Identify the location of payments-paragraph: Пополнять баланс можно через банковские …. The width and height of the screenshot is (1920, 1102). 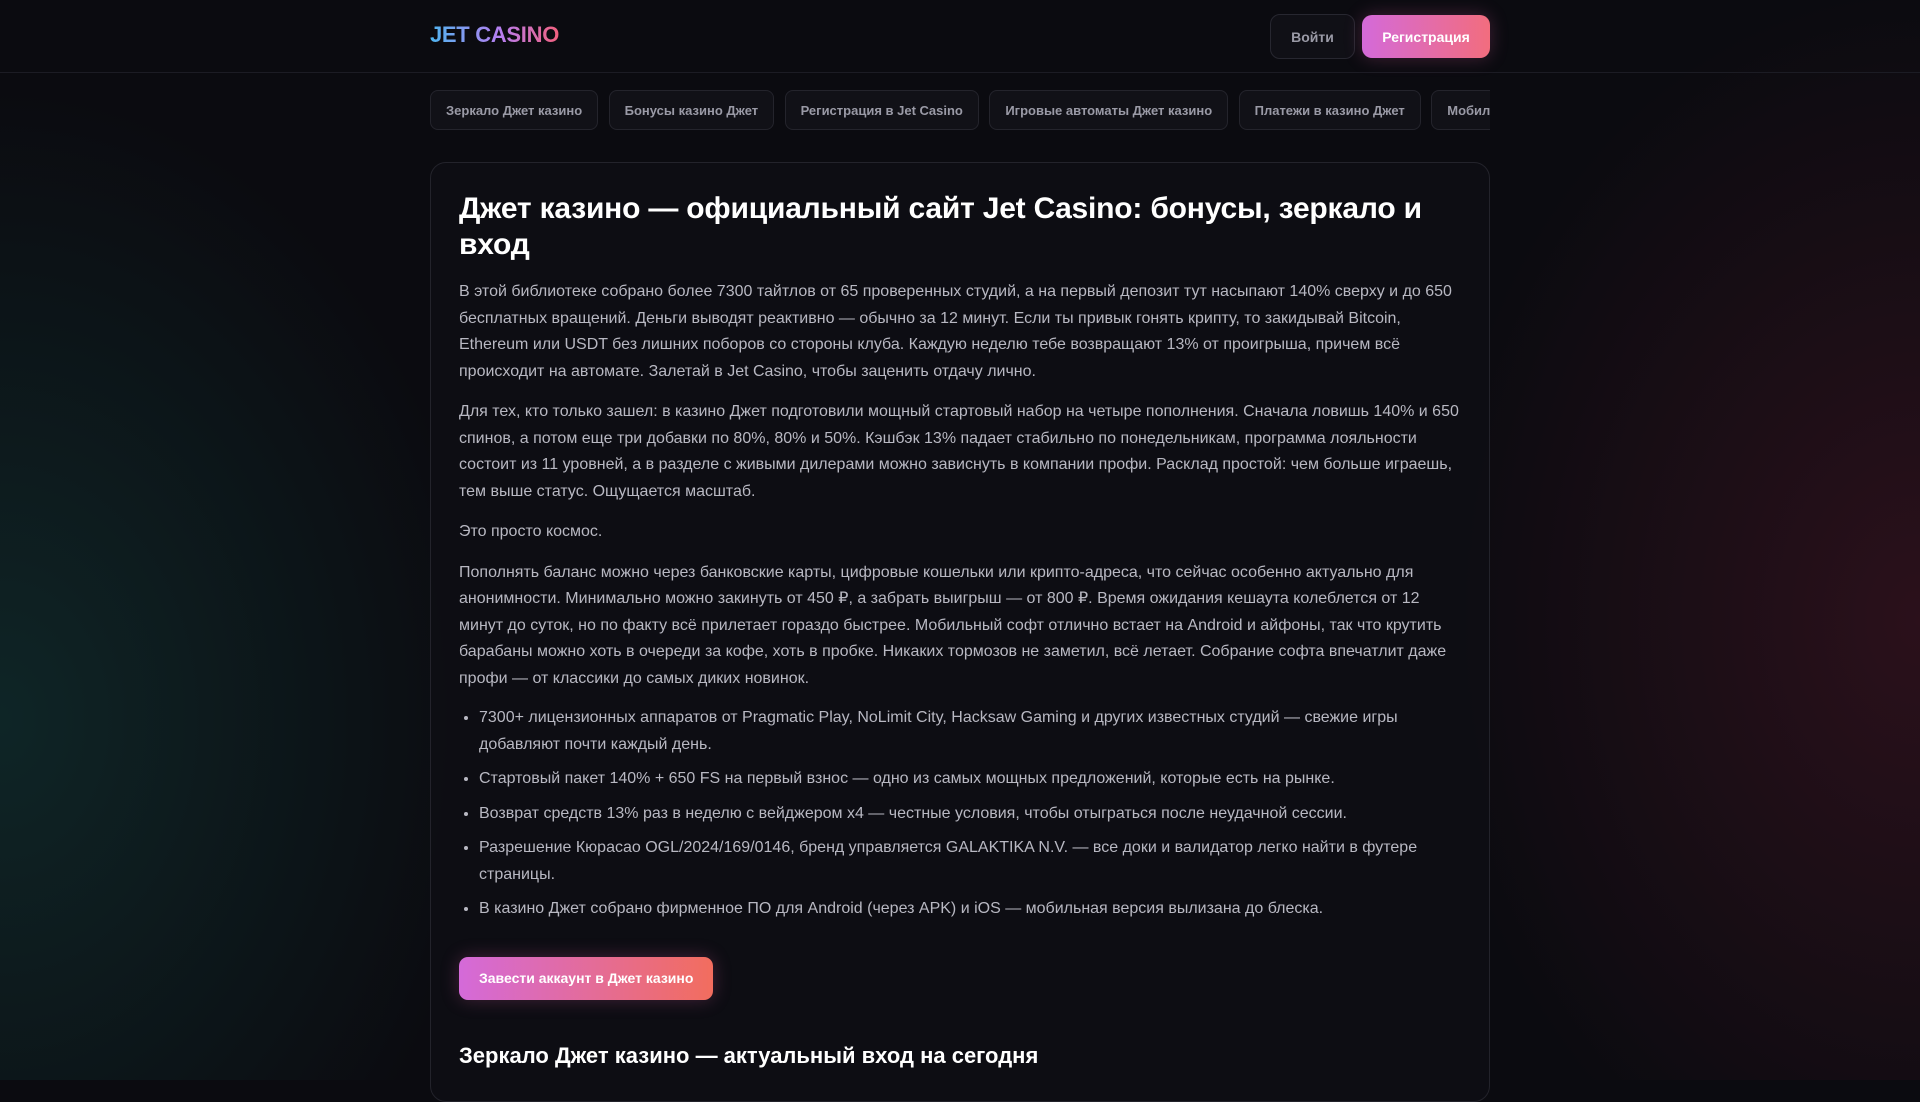
(953, 625).